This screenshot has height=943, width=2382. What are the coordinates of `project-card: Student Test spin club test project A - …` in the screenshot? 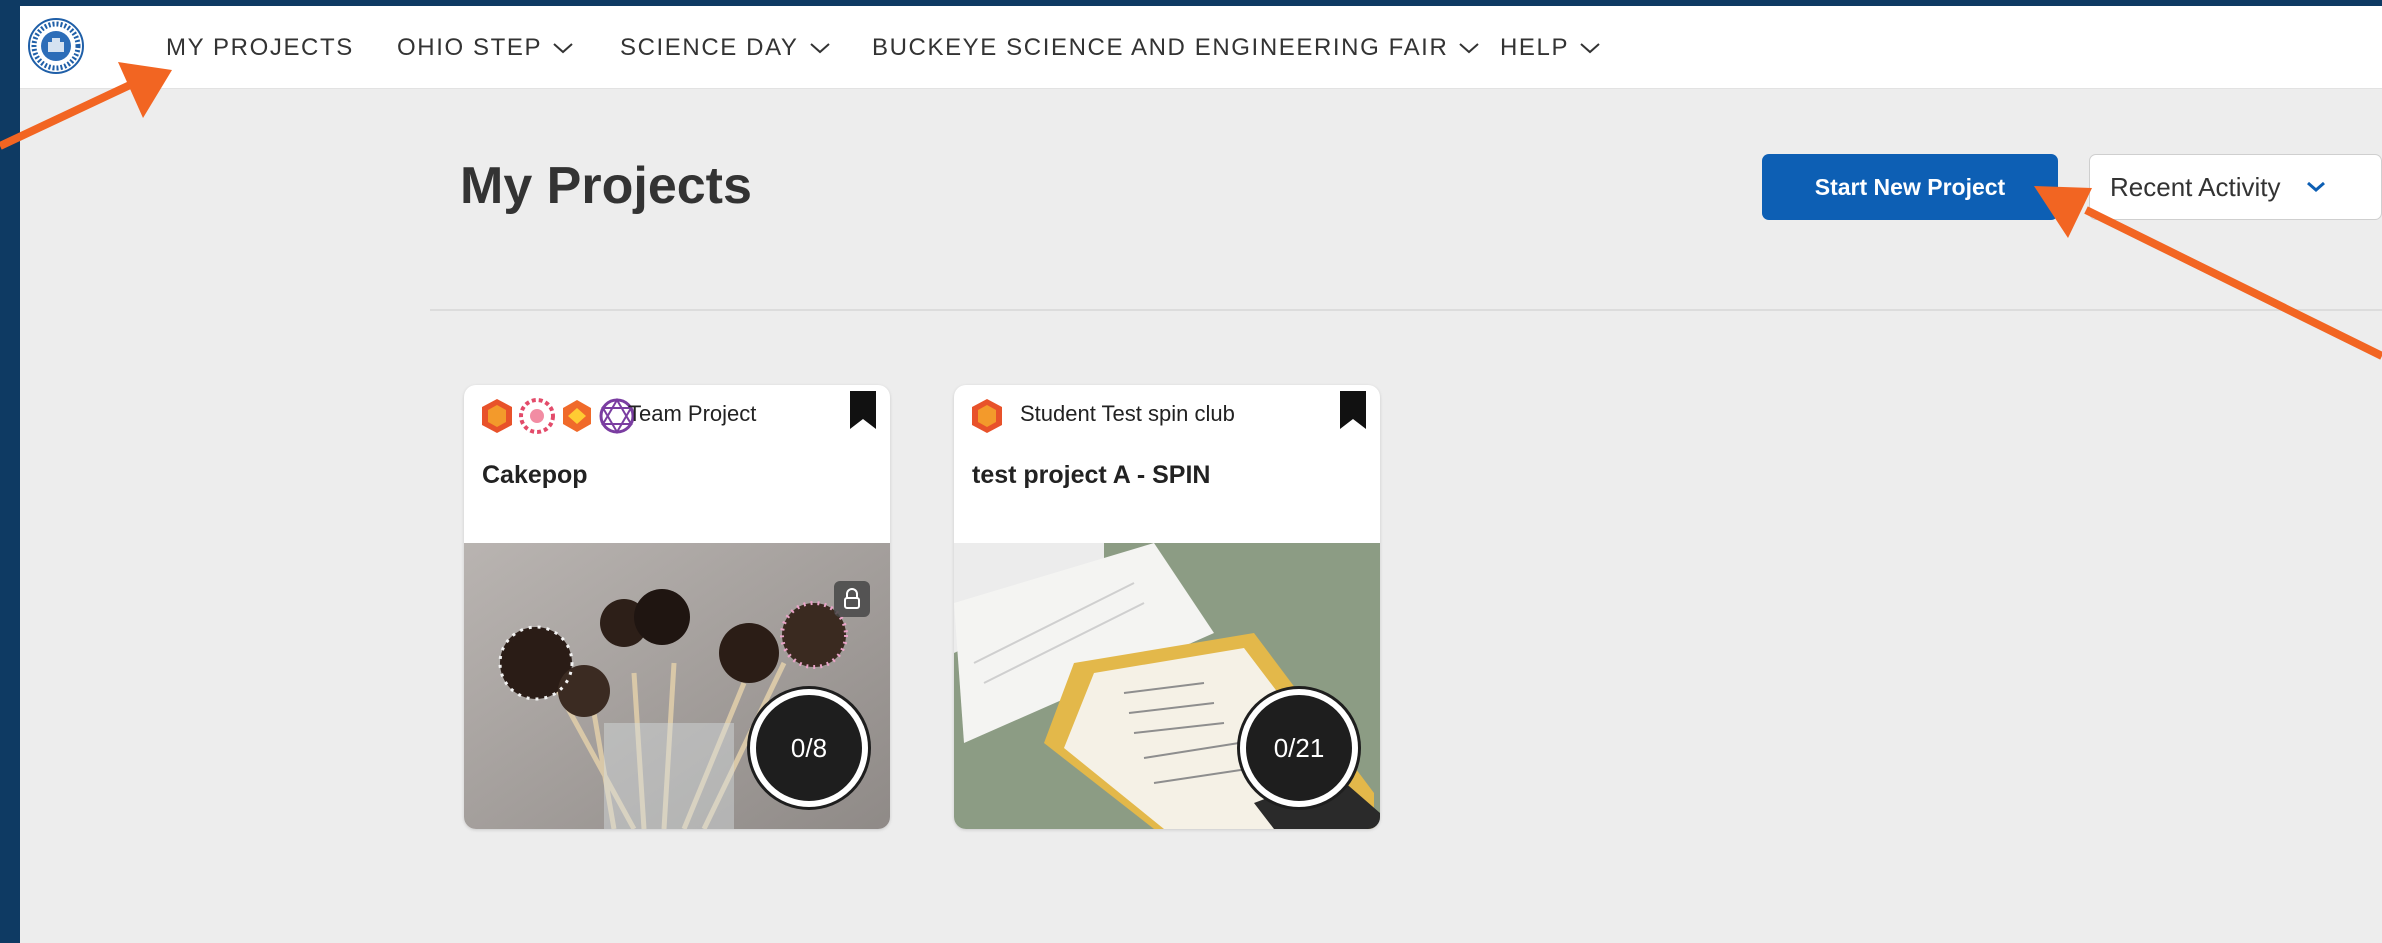 It's located at (1167, 607).